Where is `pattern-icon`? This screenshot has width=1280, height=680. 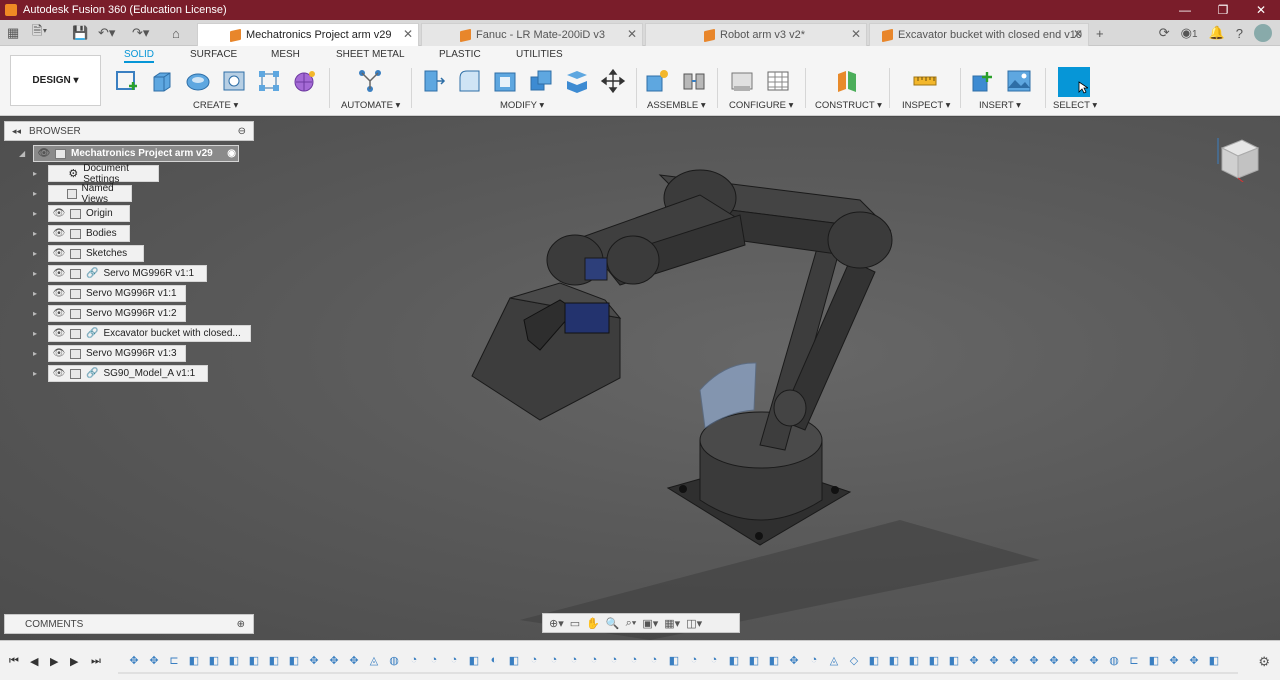 pattern-icon is located at coordinates (269, 81).